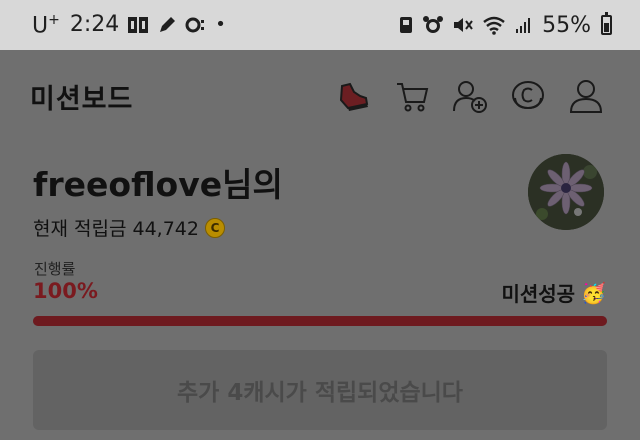  I want to click on battery-percent: 55%, so click(566, 25).